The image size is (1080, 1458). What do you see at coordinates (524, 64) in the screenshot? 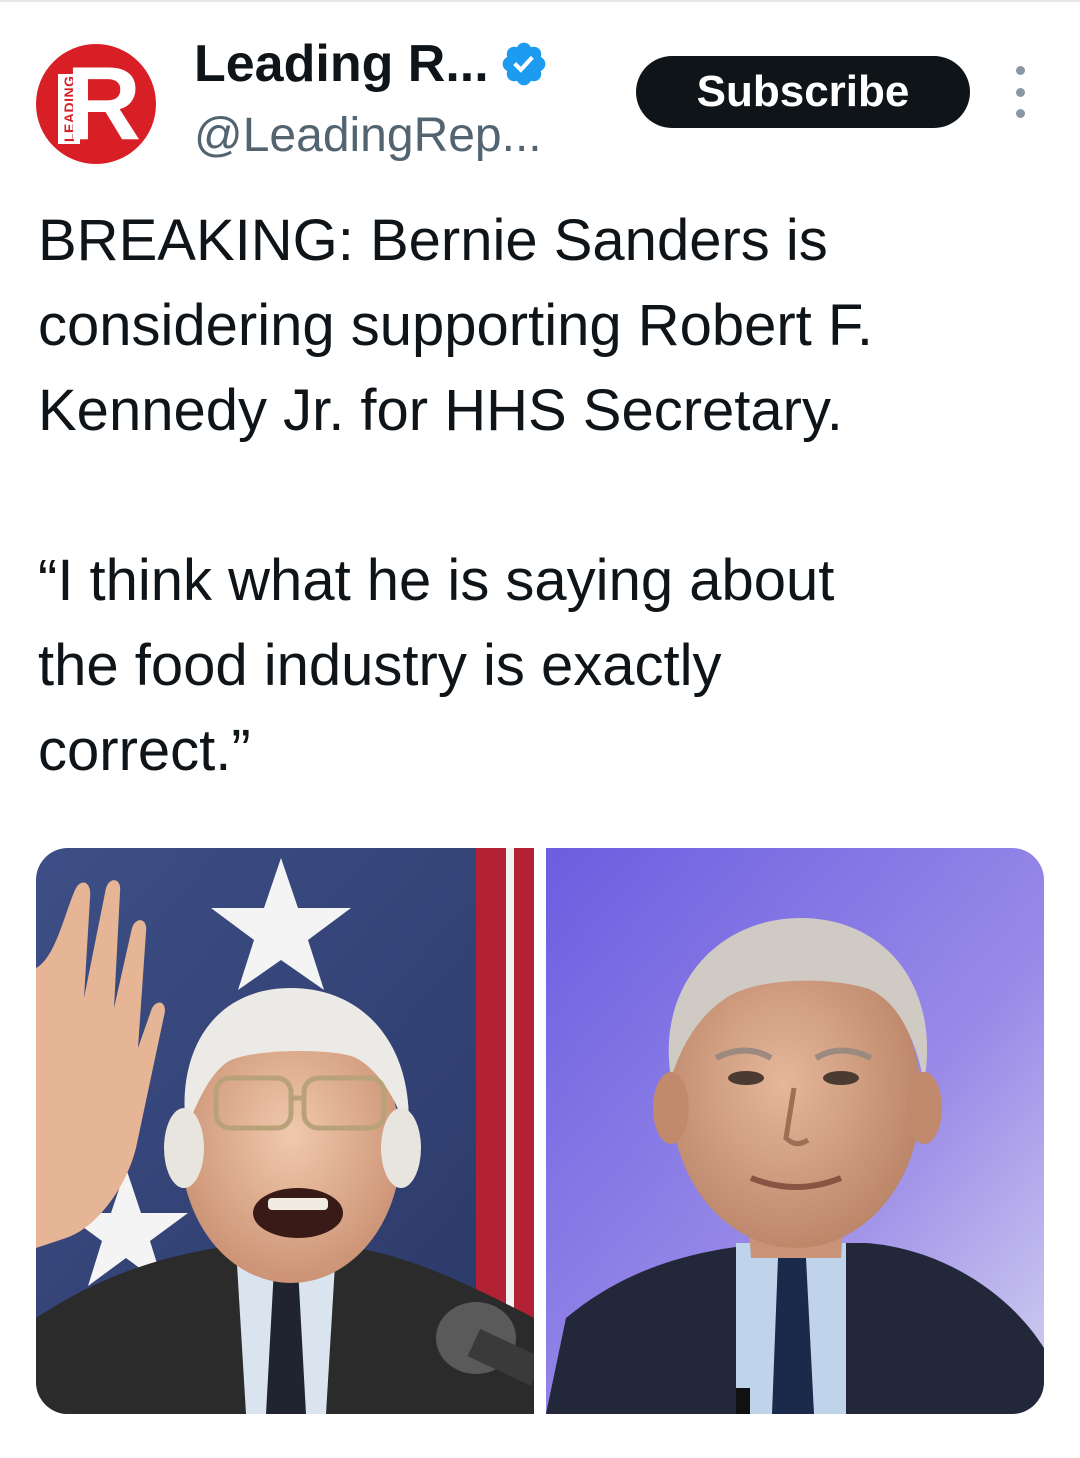
I see `verified-badge-icon` at bounding box center [524, 64].